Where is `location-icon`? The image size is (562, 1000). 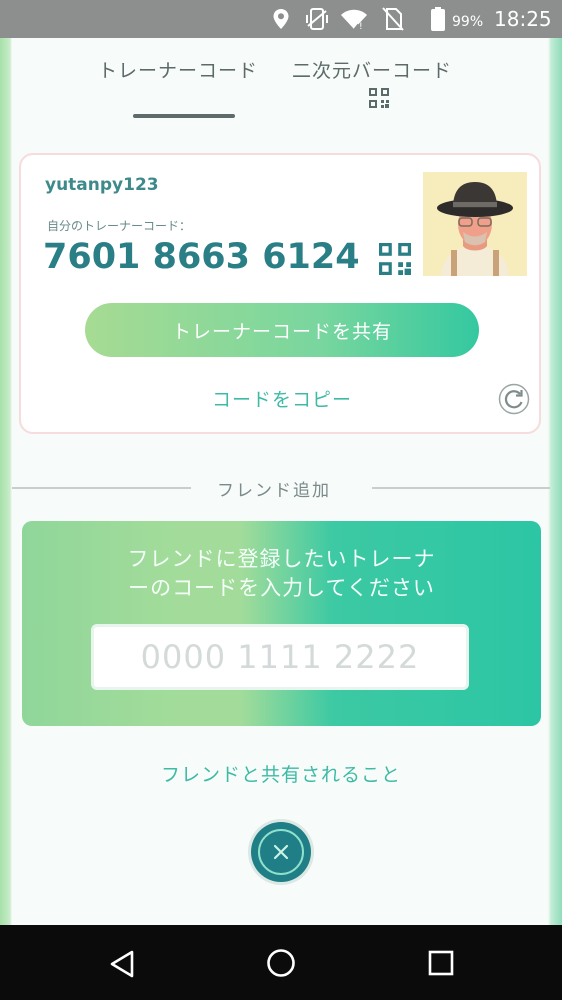 location-icon is located at coordinates (281, 19).